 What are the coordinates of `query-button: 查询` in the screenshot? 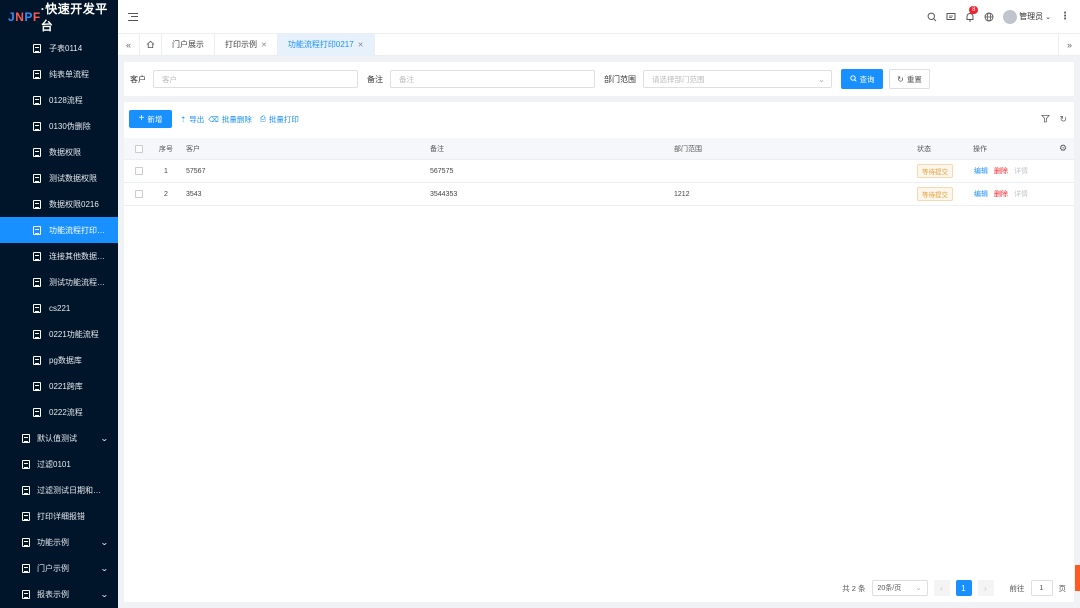 It's located at (862, 79).